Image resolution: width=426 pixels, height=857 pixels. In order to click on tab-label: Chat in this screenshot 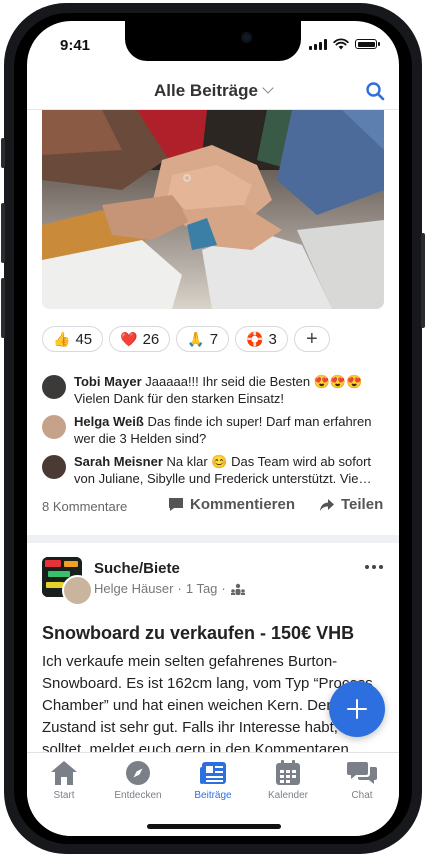, I will do `click(362, 795)`.